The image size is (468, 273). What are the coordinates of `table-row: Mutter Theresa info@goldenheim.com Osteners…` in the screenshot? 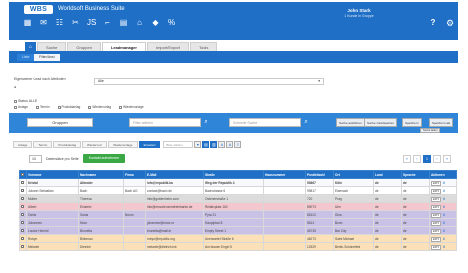 It's located at (238, 198).